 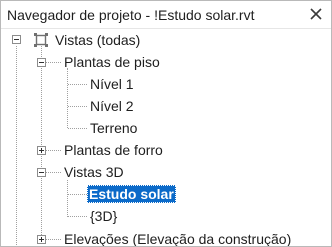 What do you see at coordinates (112, 62) in the screenshot?
I see `tree-item-floor-plans: Plantas de piso` at bounding box center [112, 62].